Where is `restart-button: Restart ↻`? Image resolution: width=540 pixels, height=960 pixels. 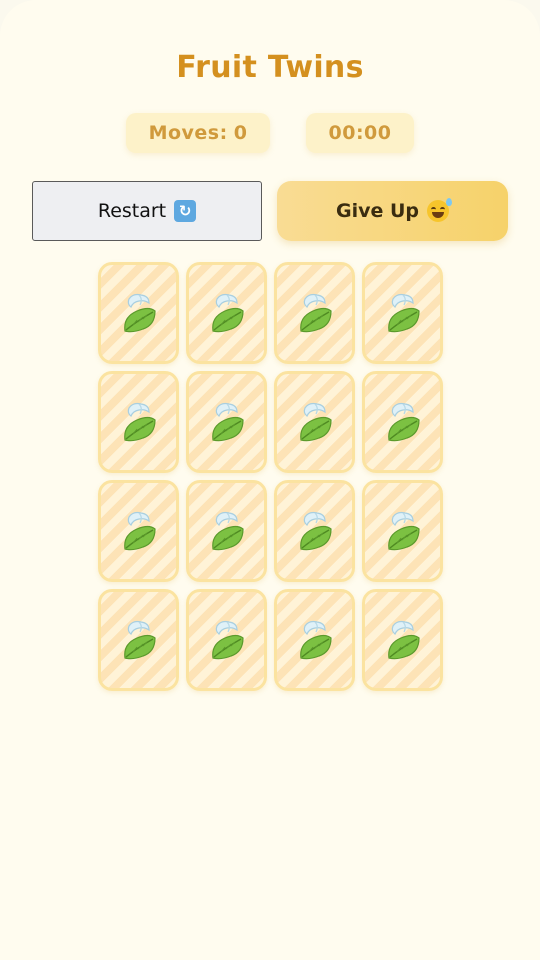
restart-button: Restart ↻ is located at coordinates (147, 211).